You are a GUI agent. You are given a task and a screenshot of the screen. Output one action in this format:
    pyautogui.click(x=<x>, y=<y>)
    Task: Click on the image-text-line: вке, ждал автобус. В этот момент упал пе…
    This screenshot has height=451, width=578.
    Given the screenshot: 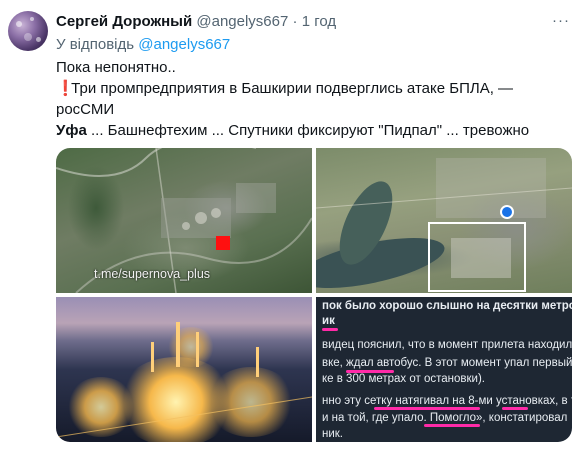 What is the action you would take?
    pyautogui.click(x=447, y=363)
    